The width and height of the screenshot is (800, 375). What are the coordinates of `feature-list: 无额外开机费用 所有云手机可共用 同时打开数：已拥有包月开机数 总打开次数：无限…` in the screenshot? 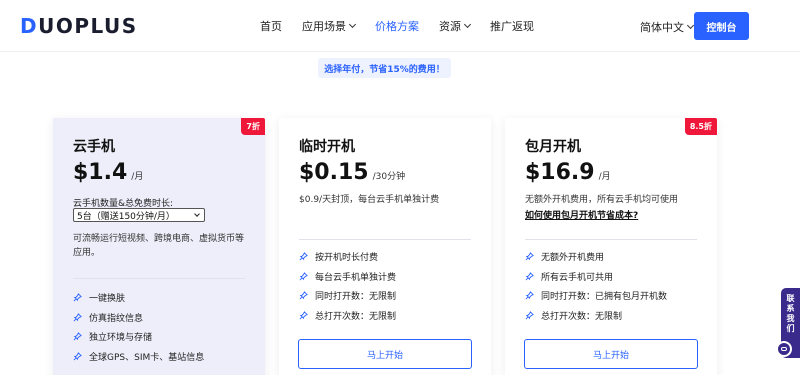 It's located at (596, 286).